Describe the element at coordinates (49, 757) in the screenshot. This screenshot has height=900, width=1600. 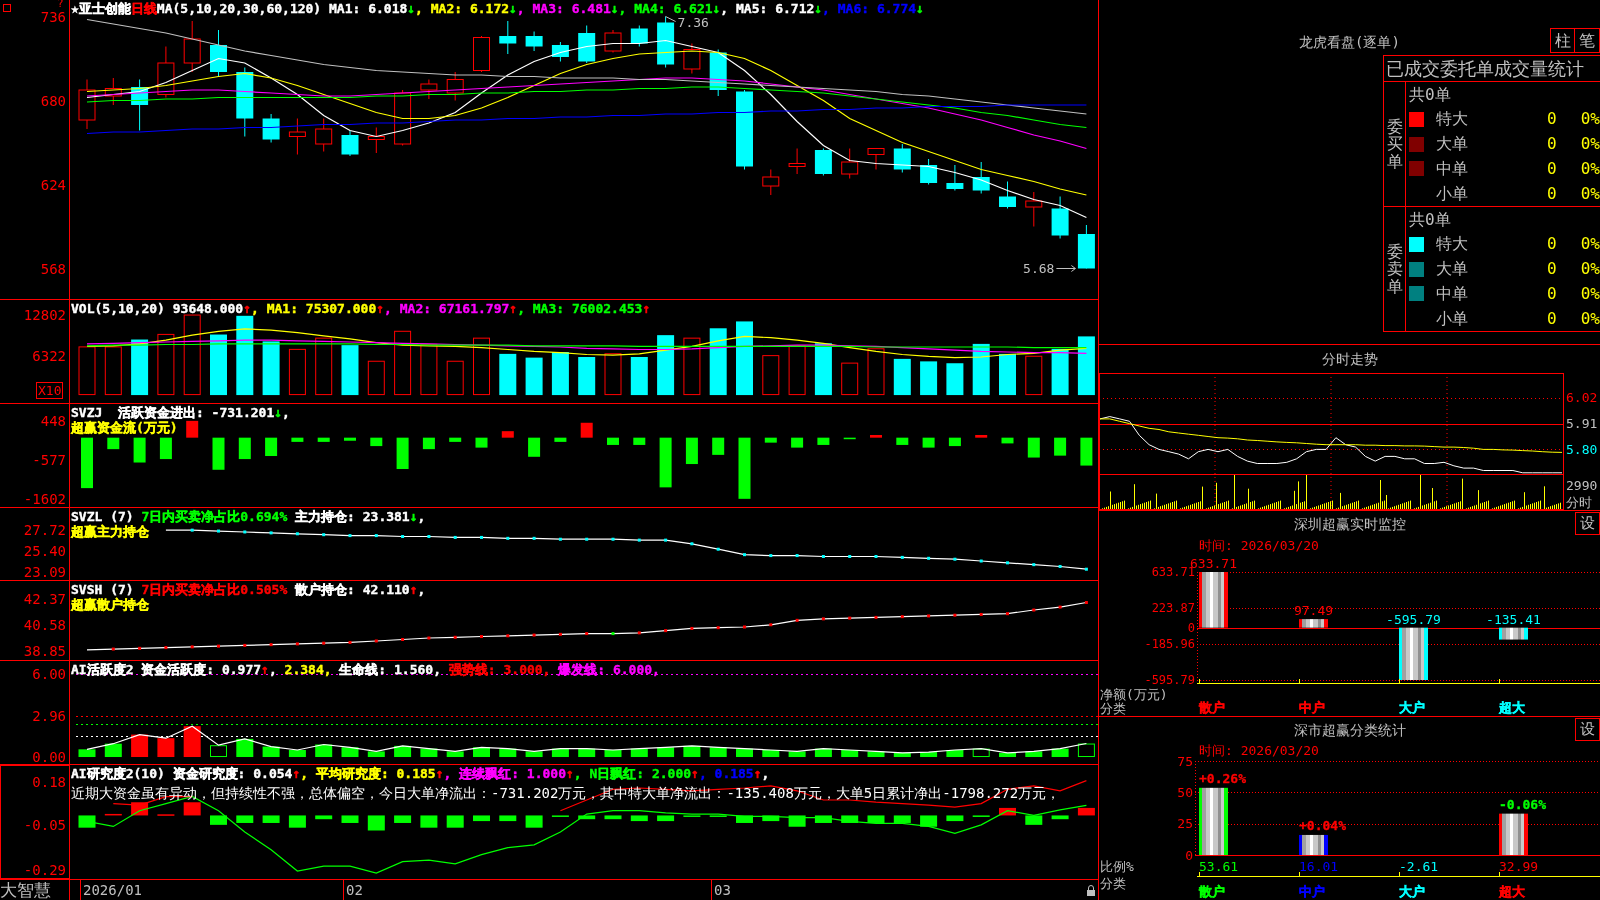
I see `axis-label: 0.00` at that location.